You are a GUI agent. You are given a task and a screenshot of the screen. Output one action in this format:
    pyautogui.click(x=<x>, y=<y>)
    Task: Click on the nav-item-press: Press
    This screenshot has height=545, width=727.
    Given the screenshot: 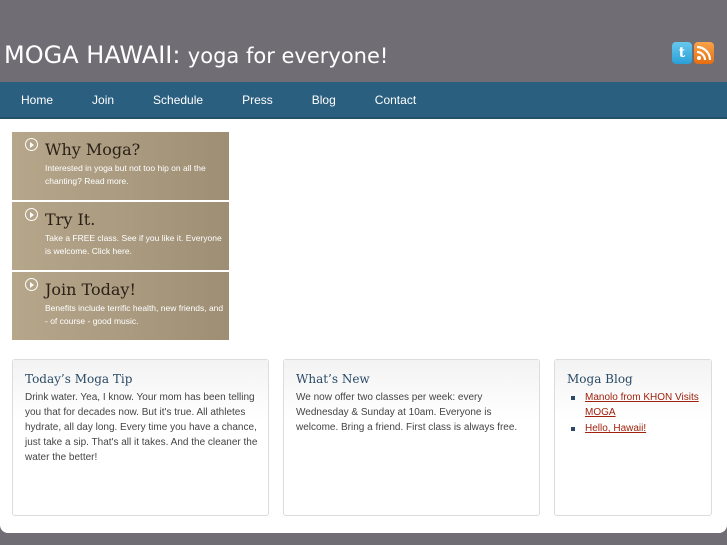 What is the action you would take?
    pyautogui.click(x=256, y=99)
    